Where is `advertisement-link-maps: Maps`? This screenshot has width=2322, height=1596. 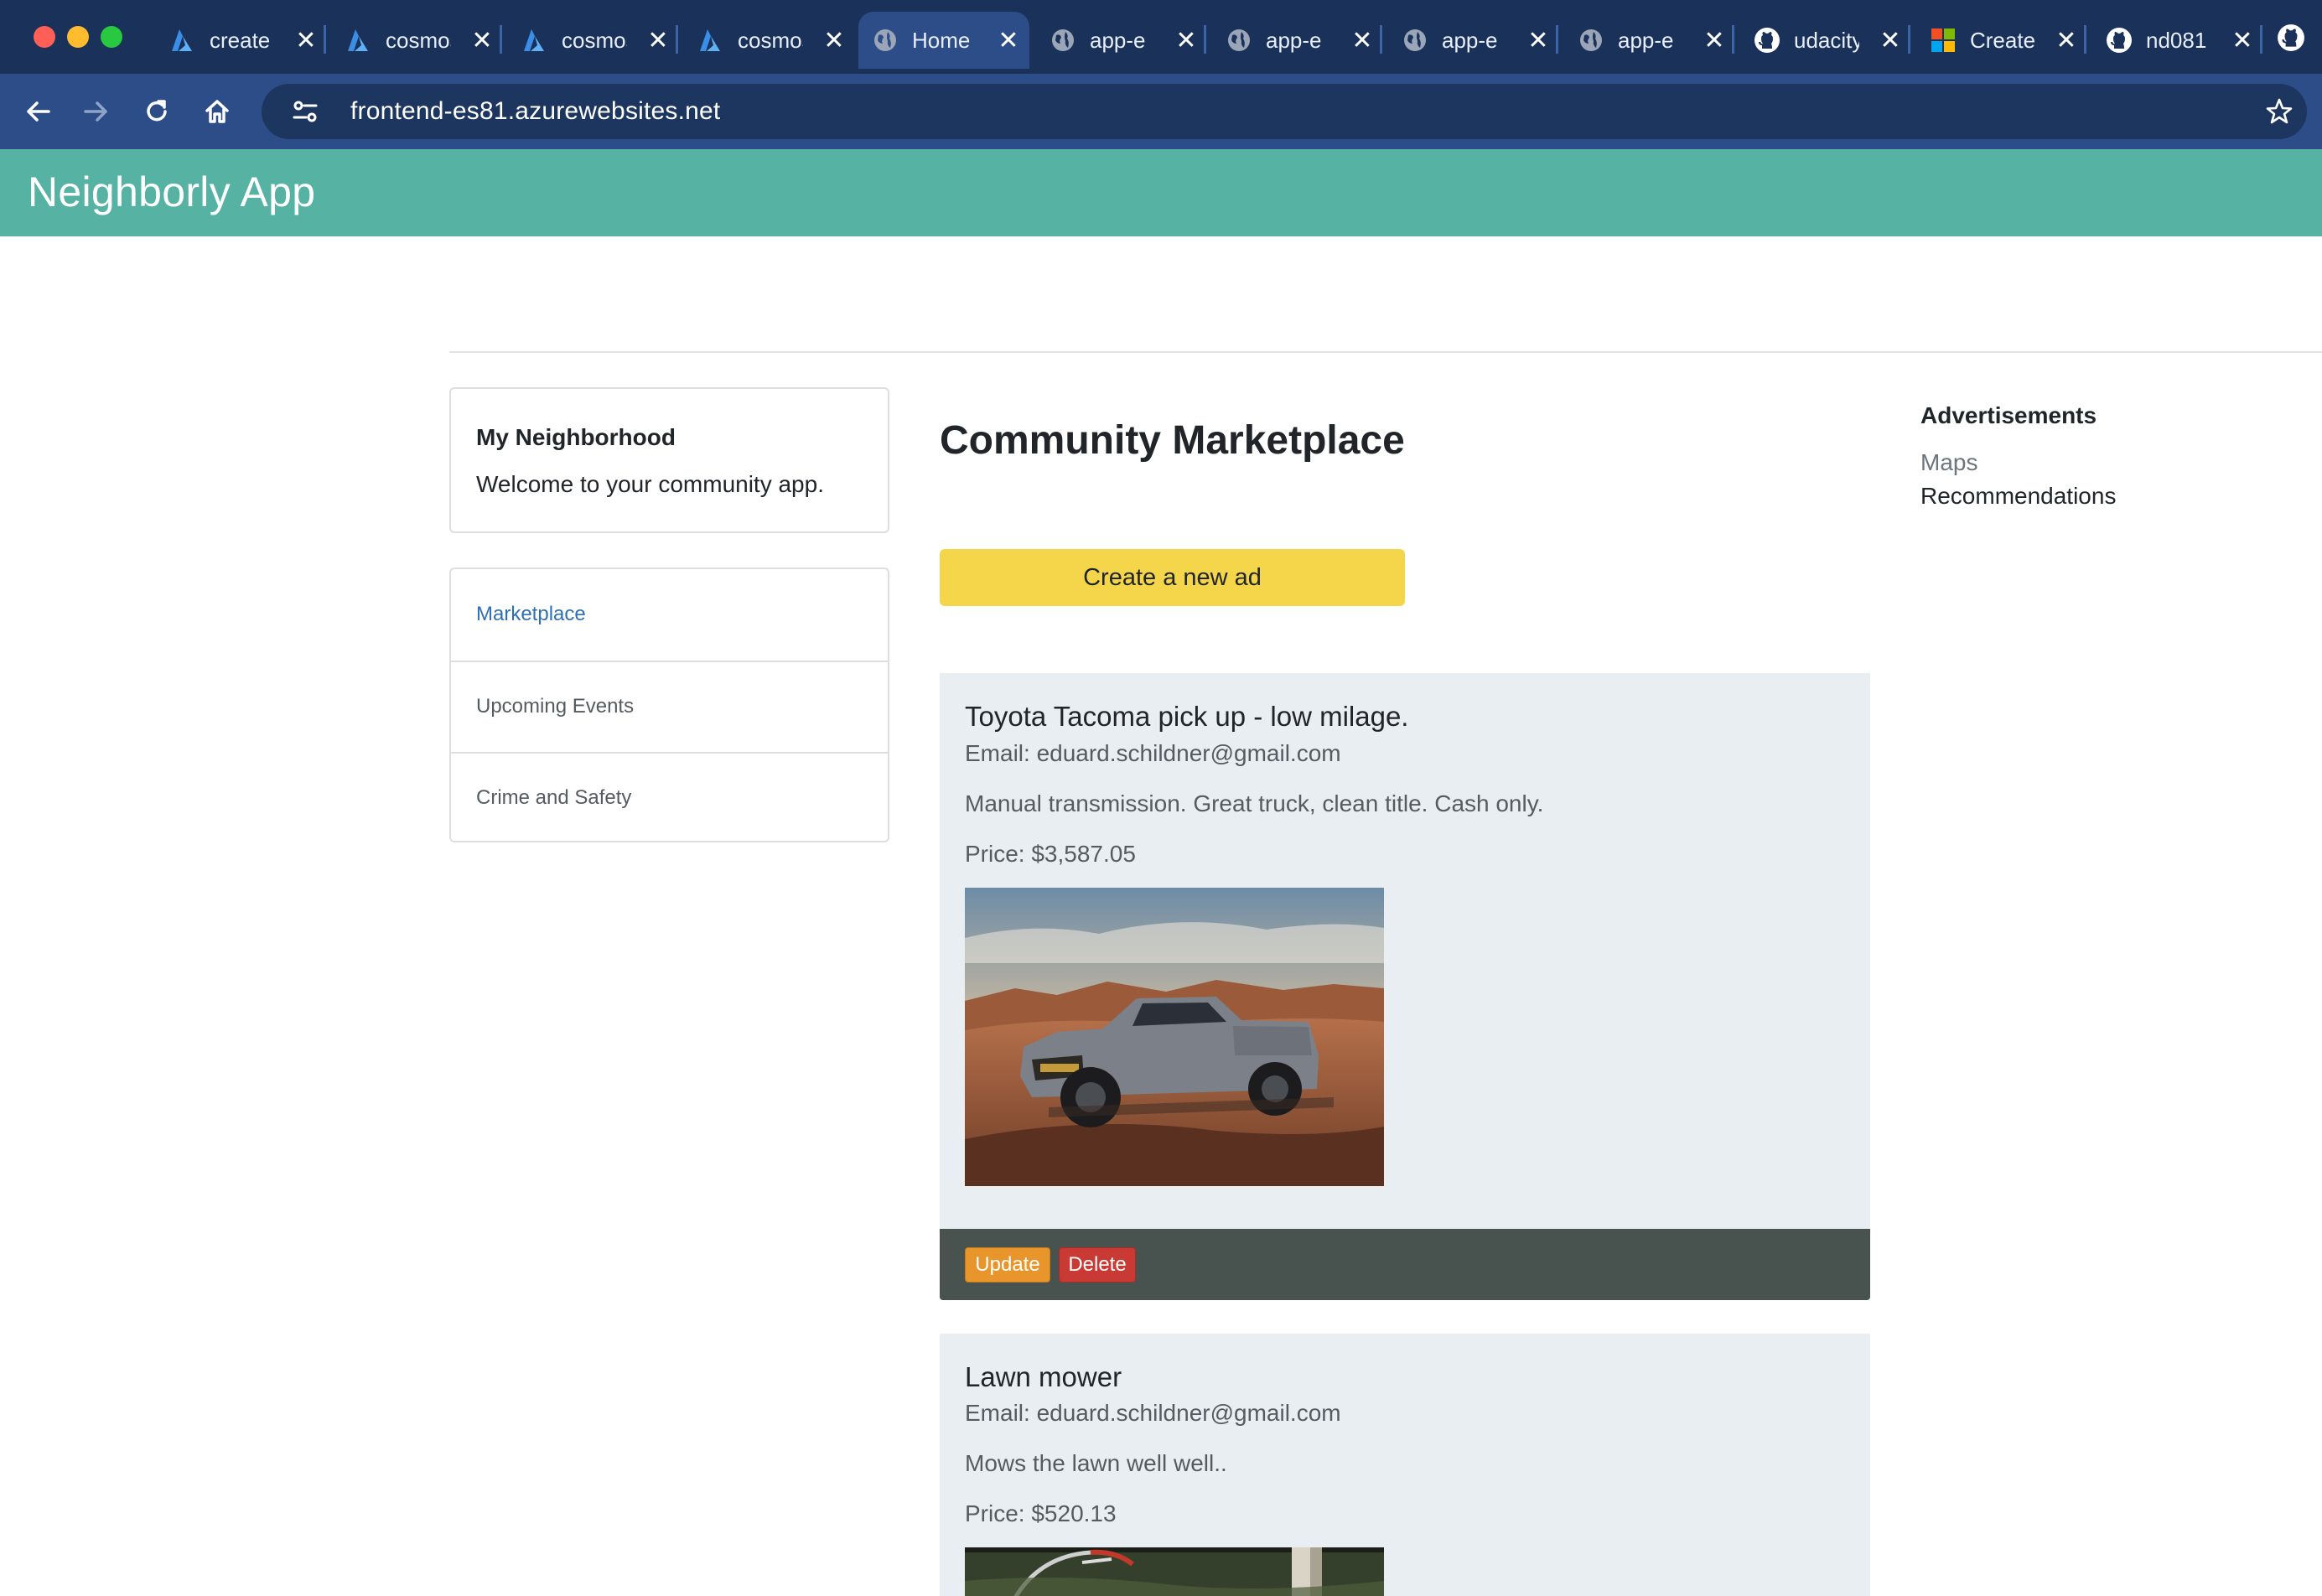 advertisement-link-maps: Maps is located at coordinates (1948, 462).